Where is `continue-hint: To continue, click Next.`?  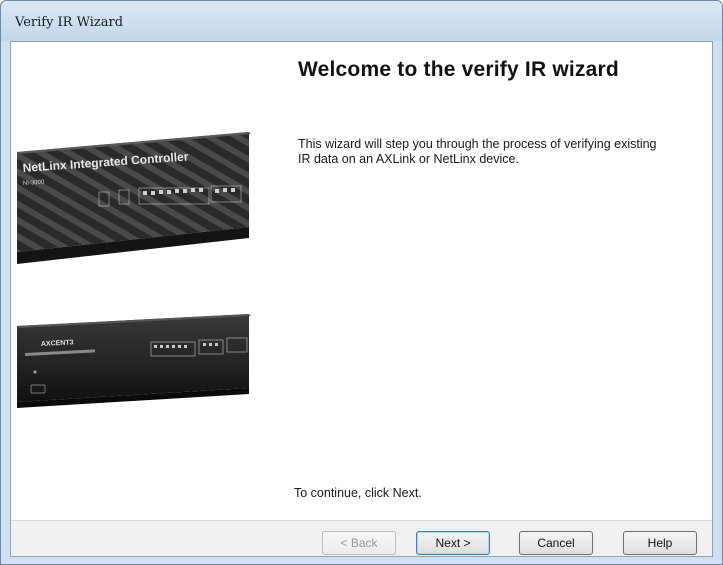 continue-hint: To continue, click Next. is located at coordinates (358, 493).